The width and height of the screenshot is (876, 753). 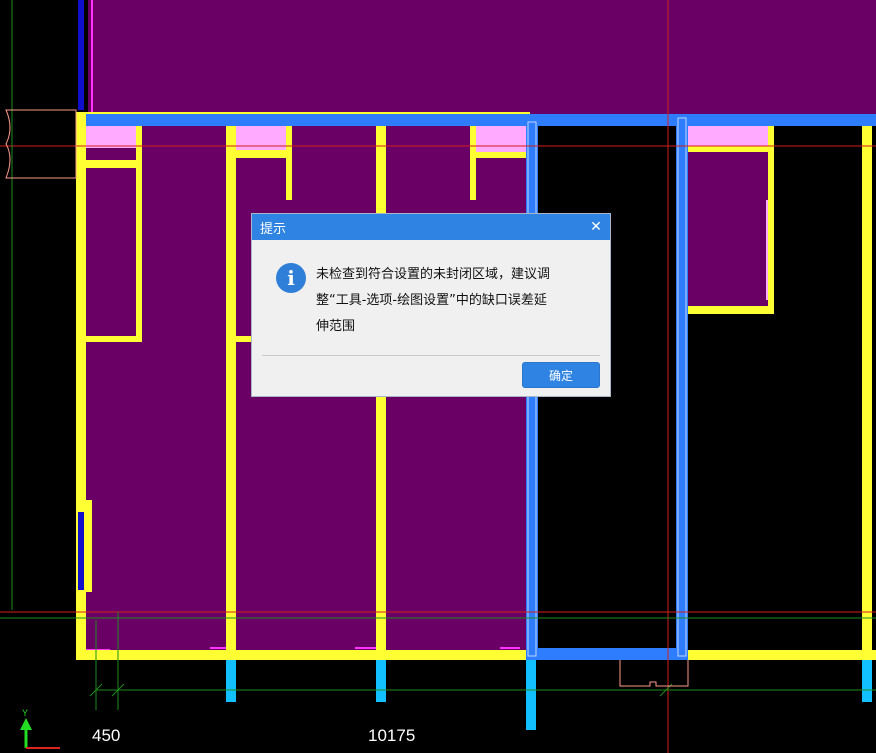 What do you see at coordinates (596, 227) in the screenshot?
I see `close-icon: ✕` at bounding box center [596, 227].